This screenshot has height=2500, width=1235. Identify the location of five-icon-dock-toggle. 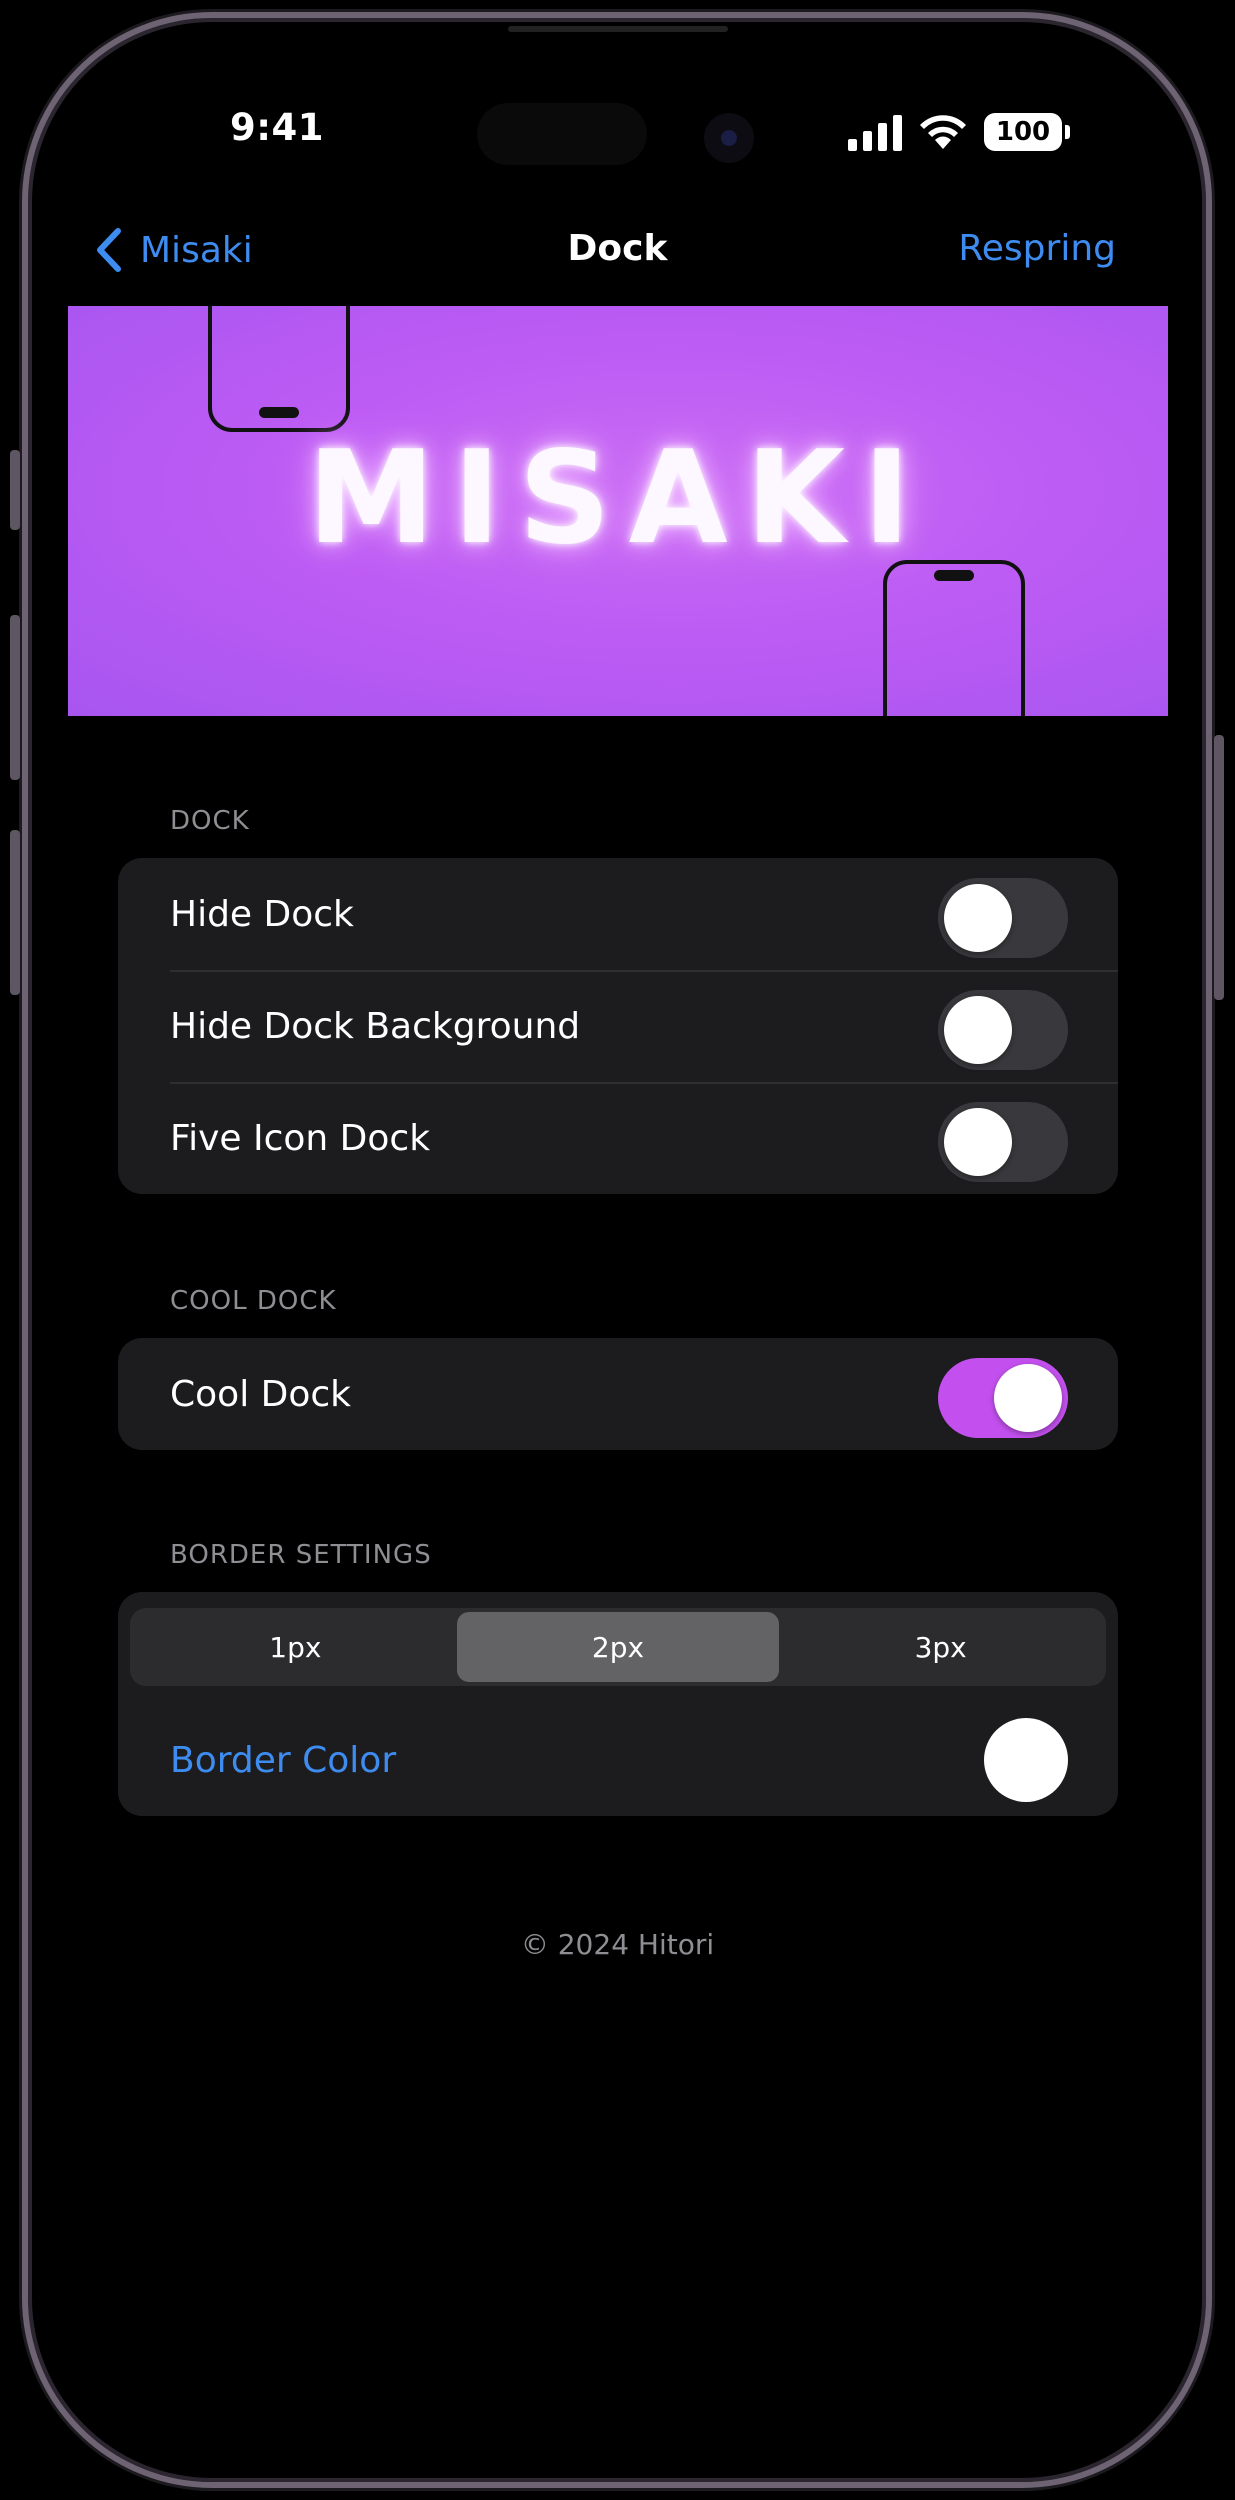
(1003, 1142).